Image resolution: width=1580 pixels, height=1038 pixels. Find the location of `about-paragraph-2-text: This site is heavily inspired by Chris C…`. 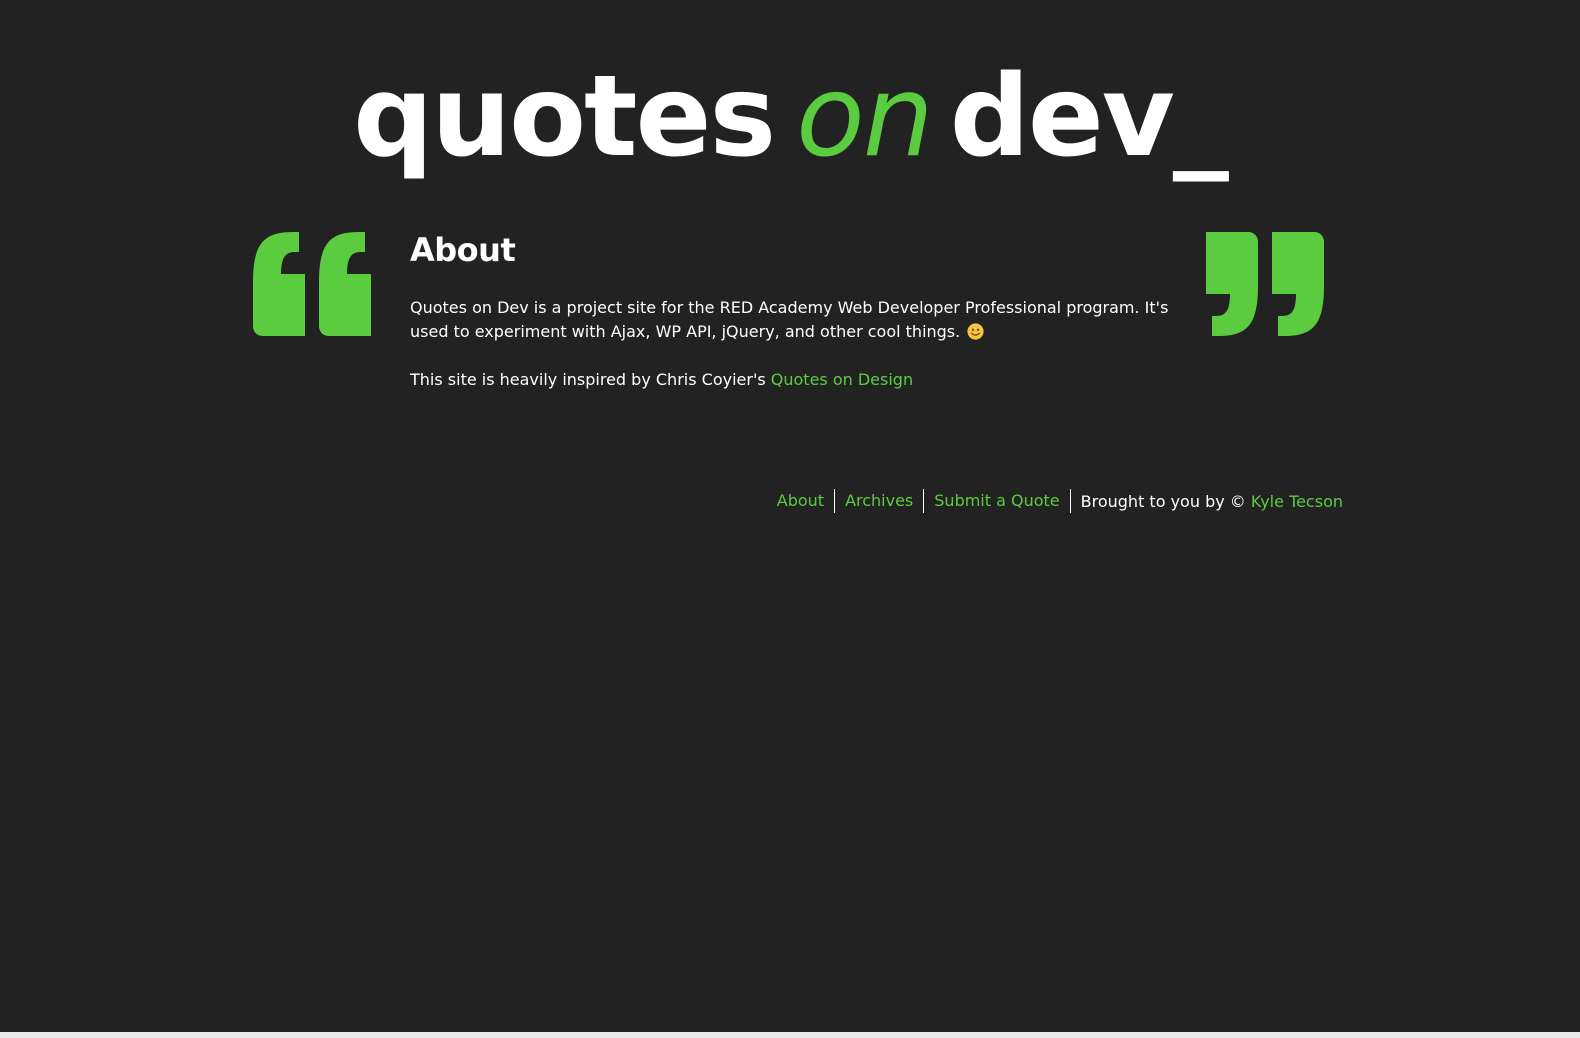

about-paragraph-2-text: This site is heavily inspired by Chris C… is located at coordinates (590, 379).